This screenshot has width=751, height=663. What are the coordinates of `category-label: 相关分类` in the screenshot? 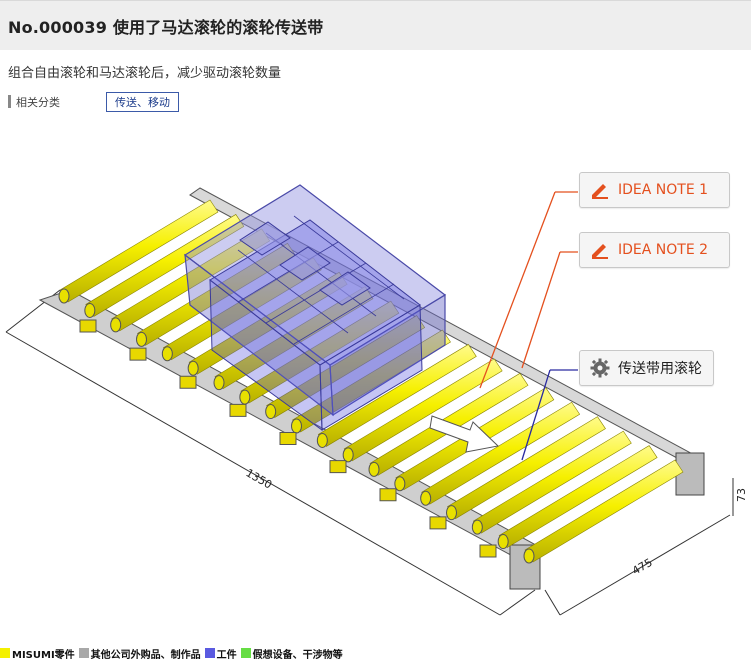 It's located at (38, 102).